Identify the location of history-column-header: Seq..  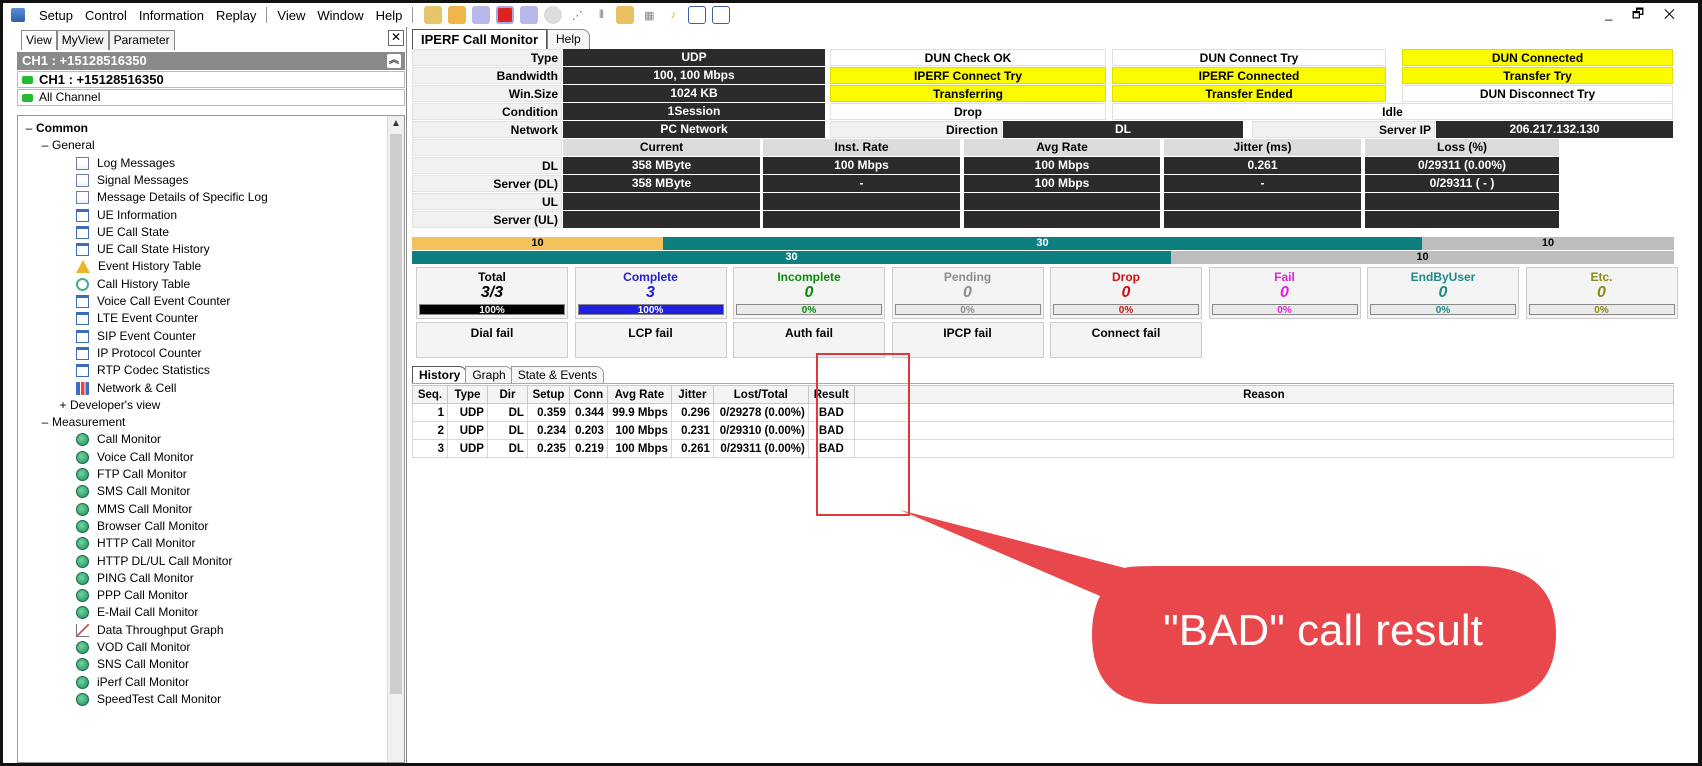
(430, 394).